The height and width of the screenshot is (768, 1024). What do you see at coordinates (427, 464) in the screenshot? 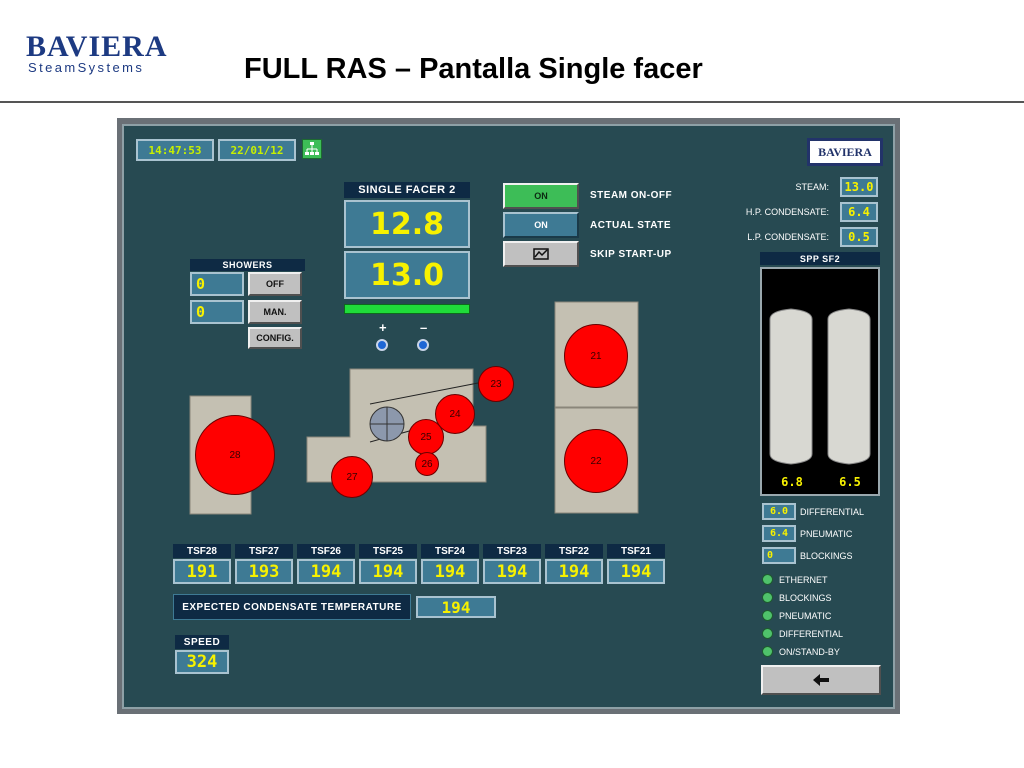
I see `roll-26: 26` at bounding box center [427, 464].